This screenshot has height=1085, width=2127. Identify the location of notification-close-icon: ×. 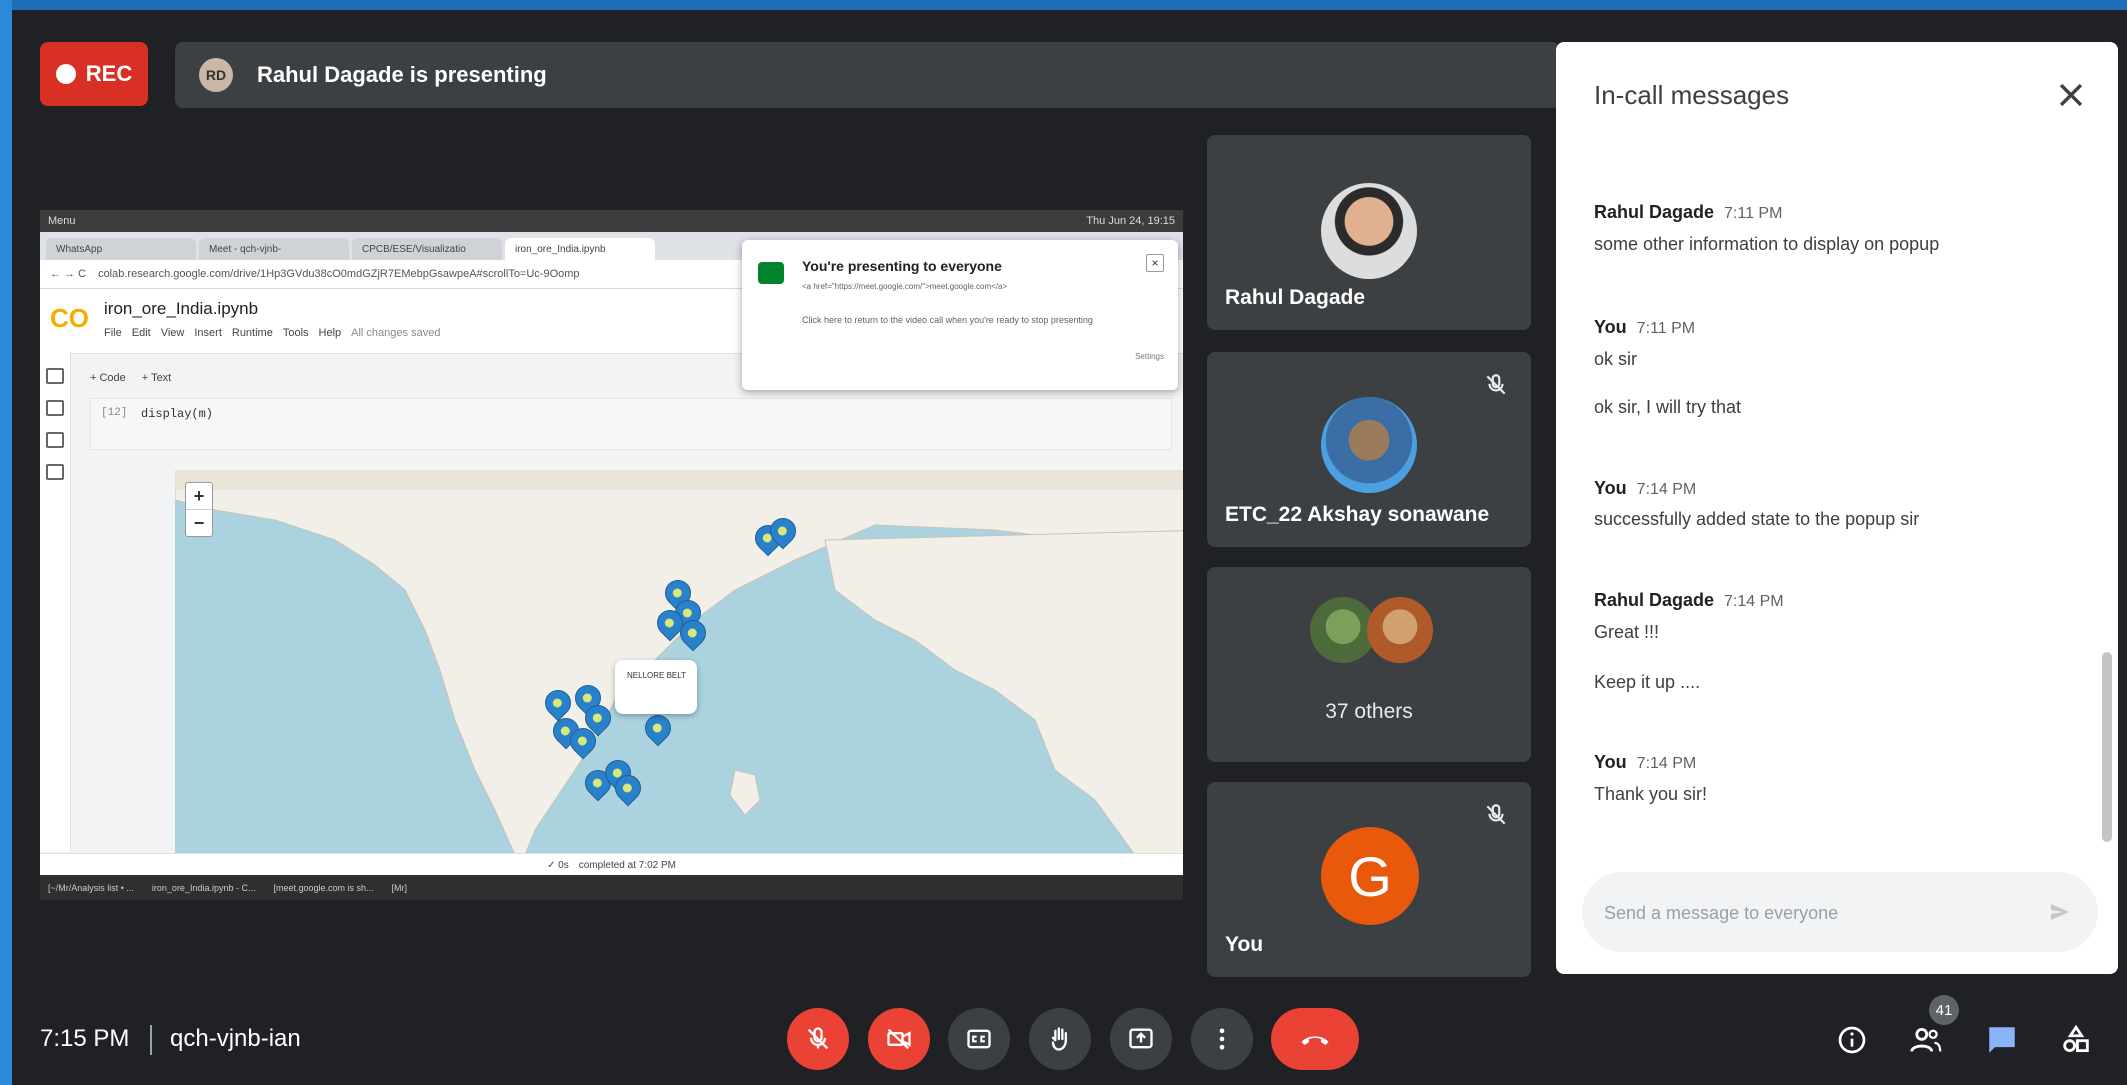
(1155, 263).